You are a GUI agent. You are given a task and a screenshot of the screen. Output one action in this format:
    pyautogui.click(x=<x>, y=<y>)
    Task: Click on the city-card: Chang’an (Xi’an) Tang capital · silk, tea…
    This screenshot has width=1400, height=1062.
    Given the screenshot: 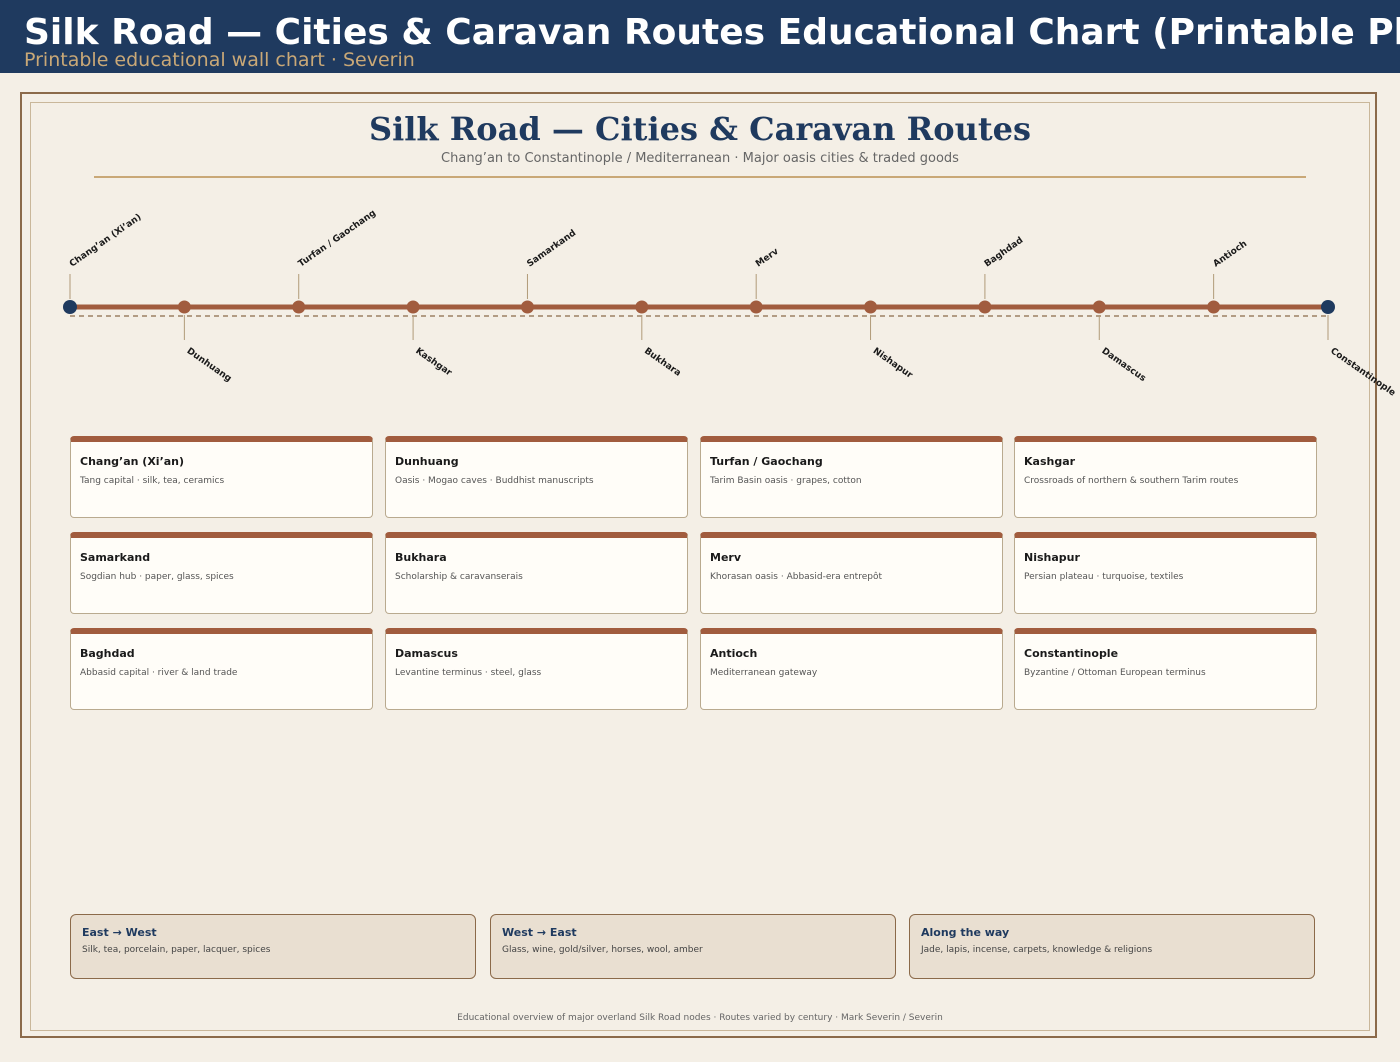 What is the action you would take?
    pyautogui.click(x=221, y=477)
    